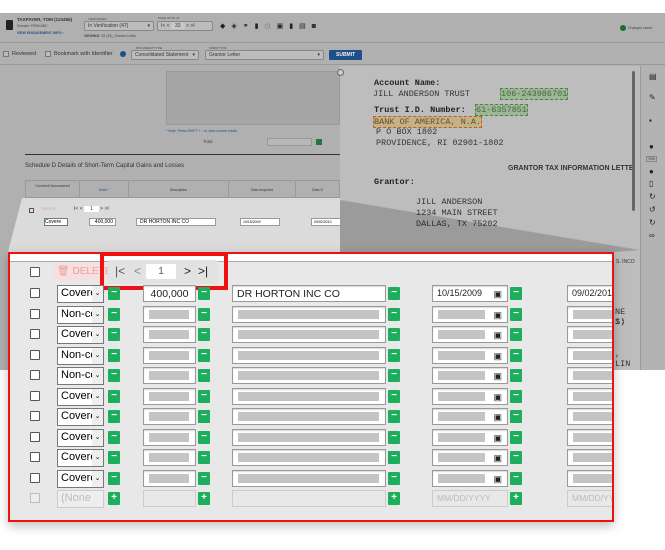 This screenshot has width=665, height=550. What do you see at coordinates (56, 222) in the screenshot?
I see `type-select-small: Covere` at bounding box center [56, 222].